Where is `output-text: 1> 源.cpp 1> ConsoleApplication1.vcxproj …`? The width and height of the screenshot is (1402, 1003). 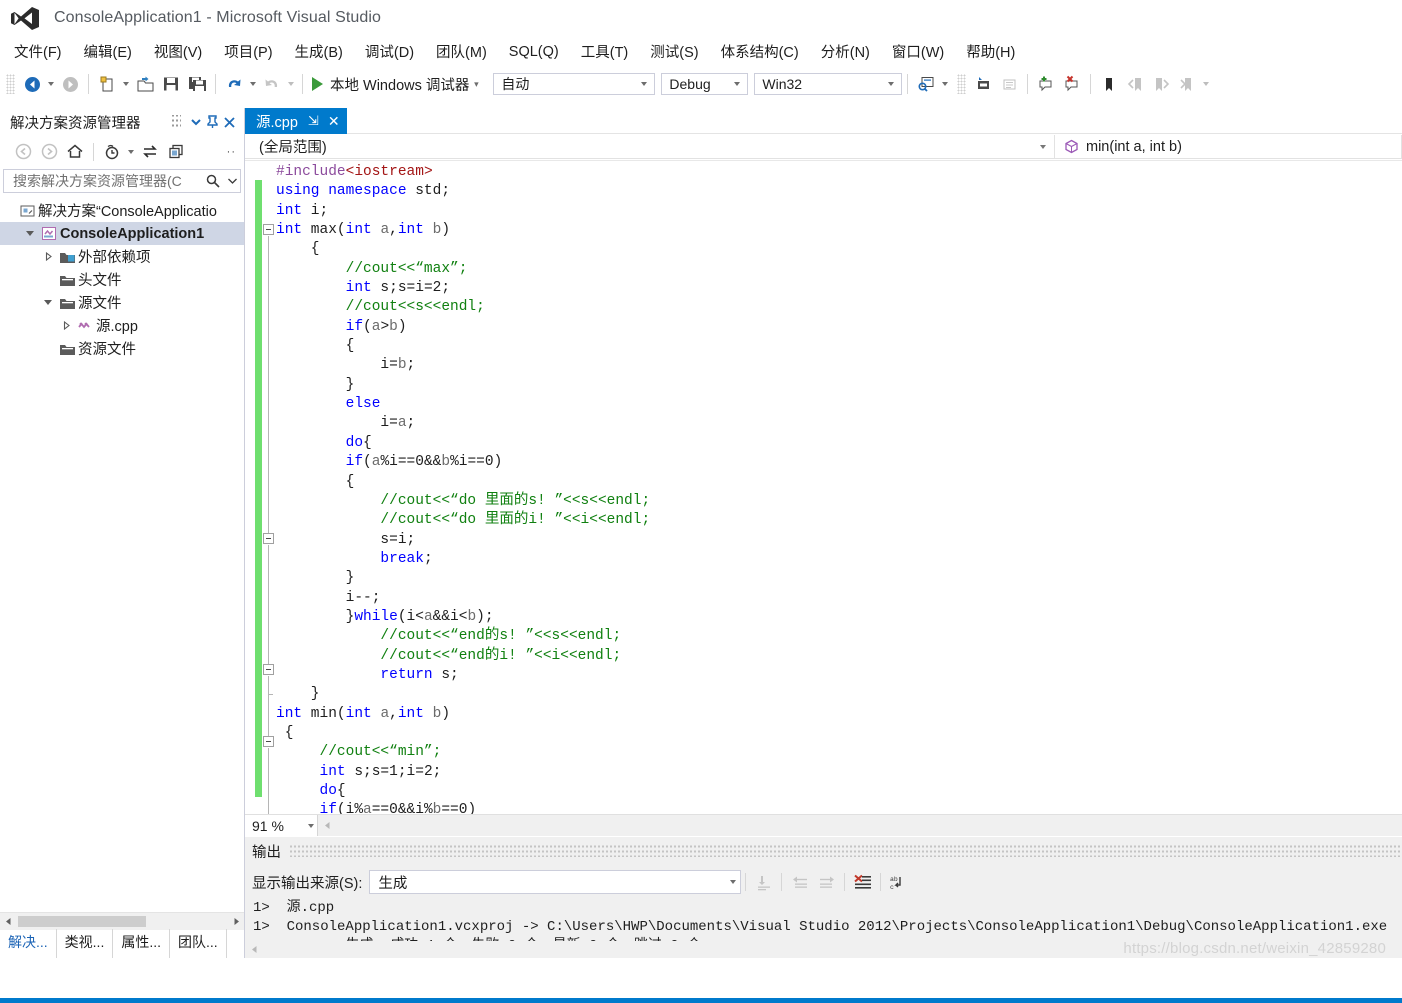 output-text: 1> 源.cpp 1> ConsoleApplication1.vcxproj … is located at coordinates (823, 920).